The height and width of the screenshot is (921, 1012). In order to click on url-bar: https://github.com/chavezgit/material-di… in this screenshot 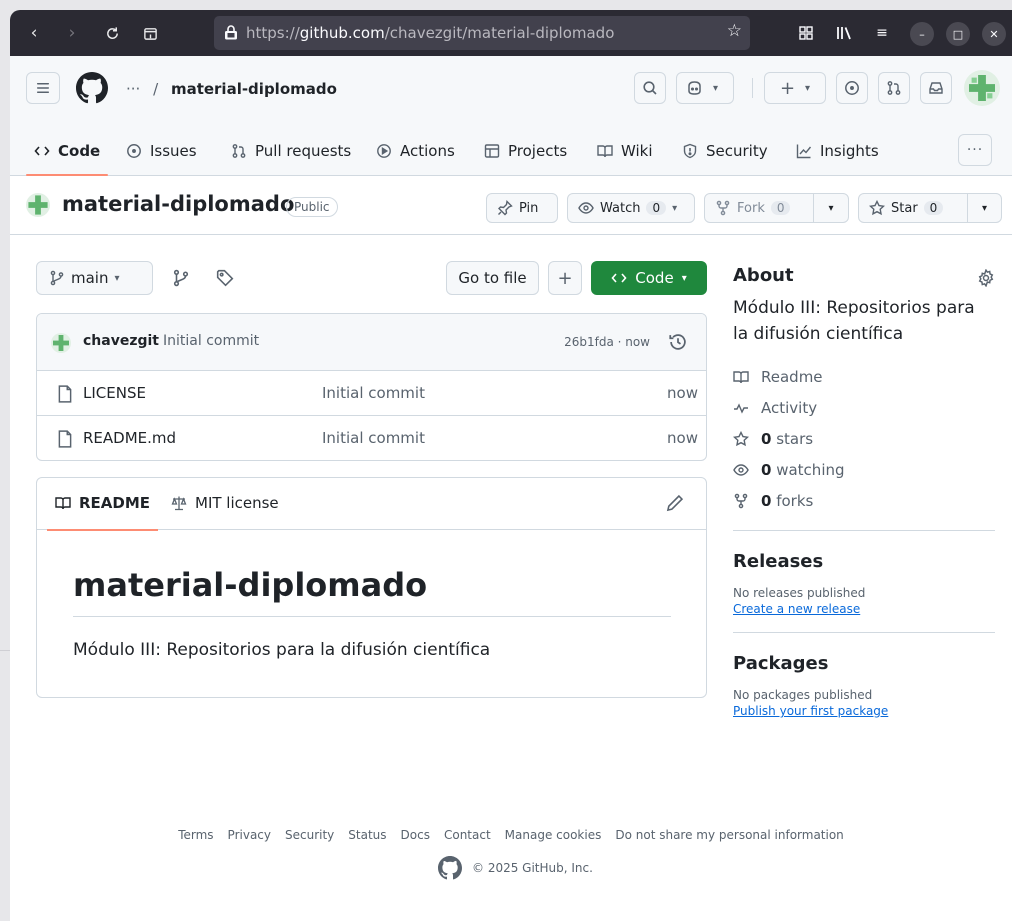, I will do `click(482, 33)`.